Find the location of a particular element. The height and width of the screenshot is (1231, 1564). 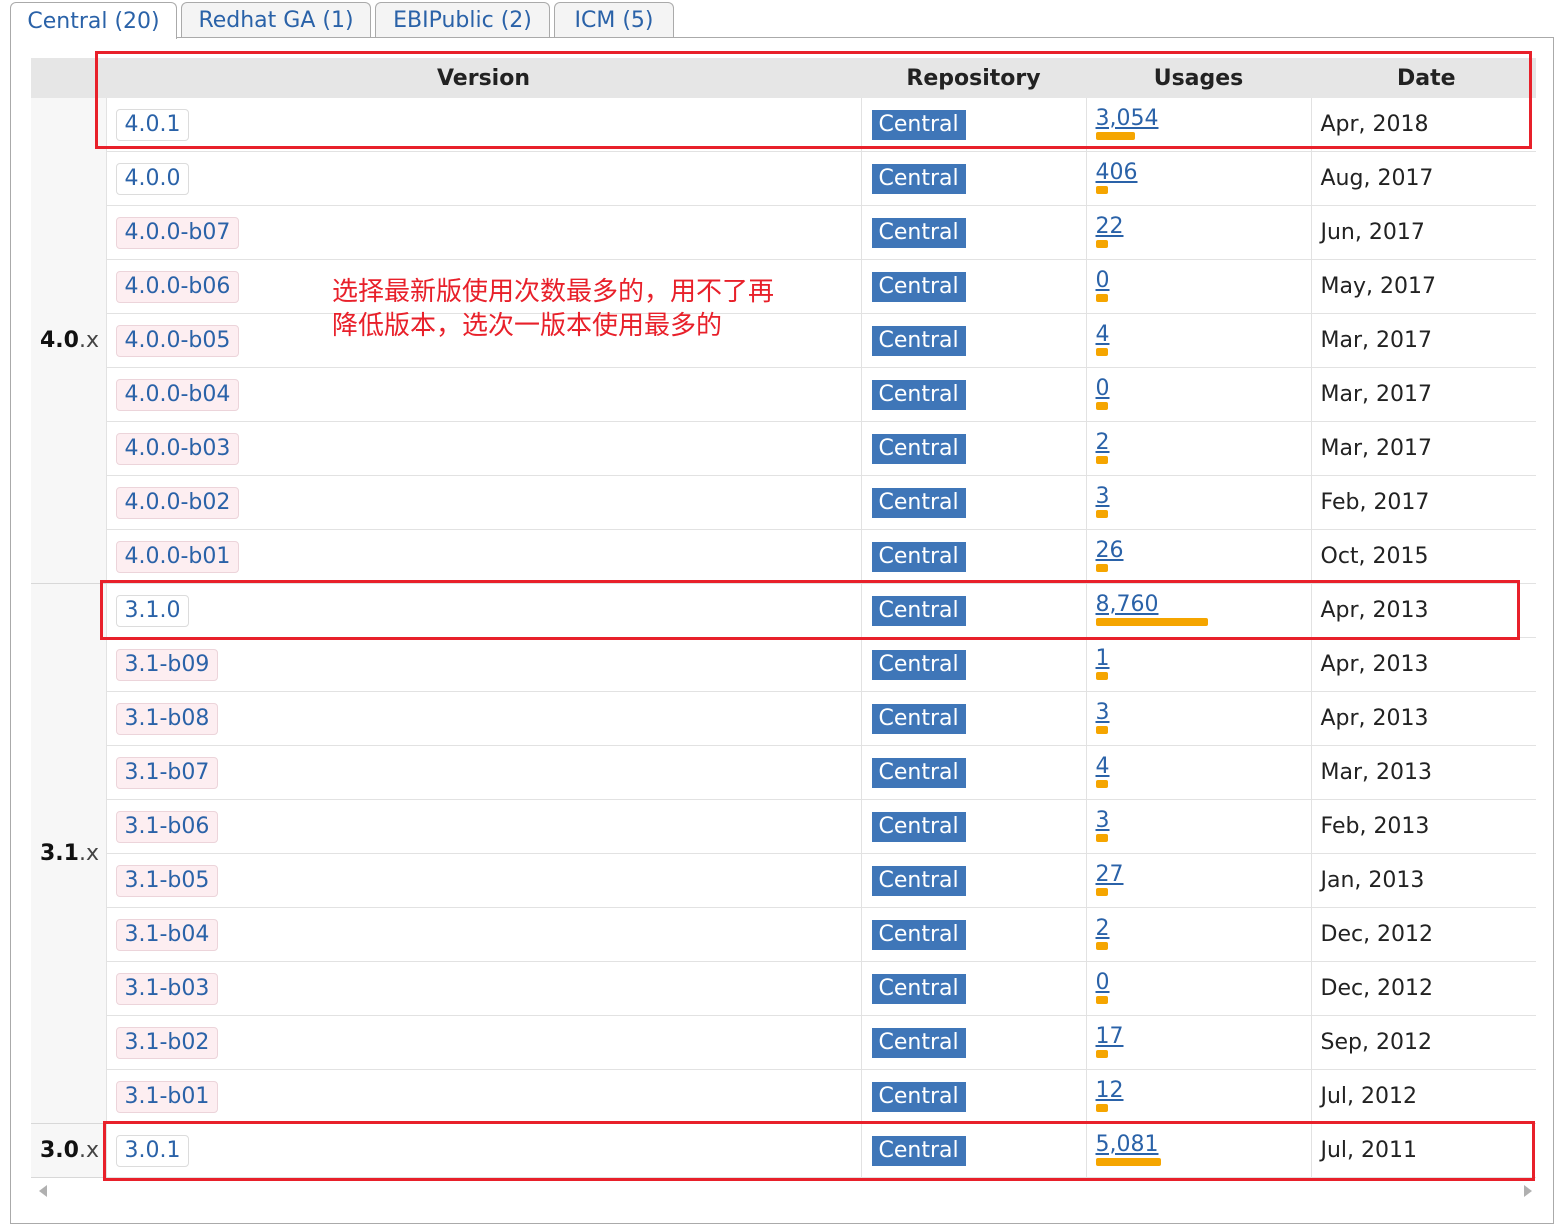

version-link: 3.1-b06 is located at coordinates (167, 826).